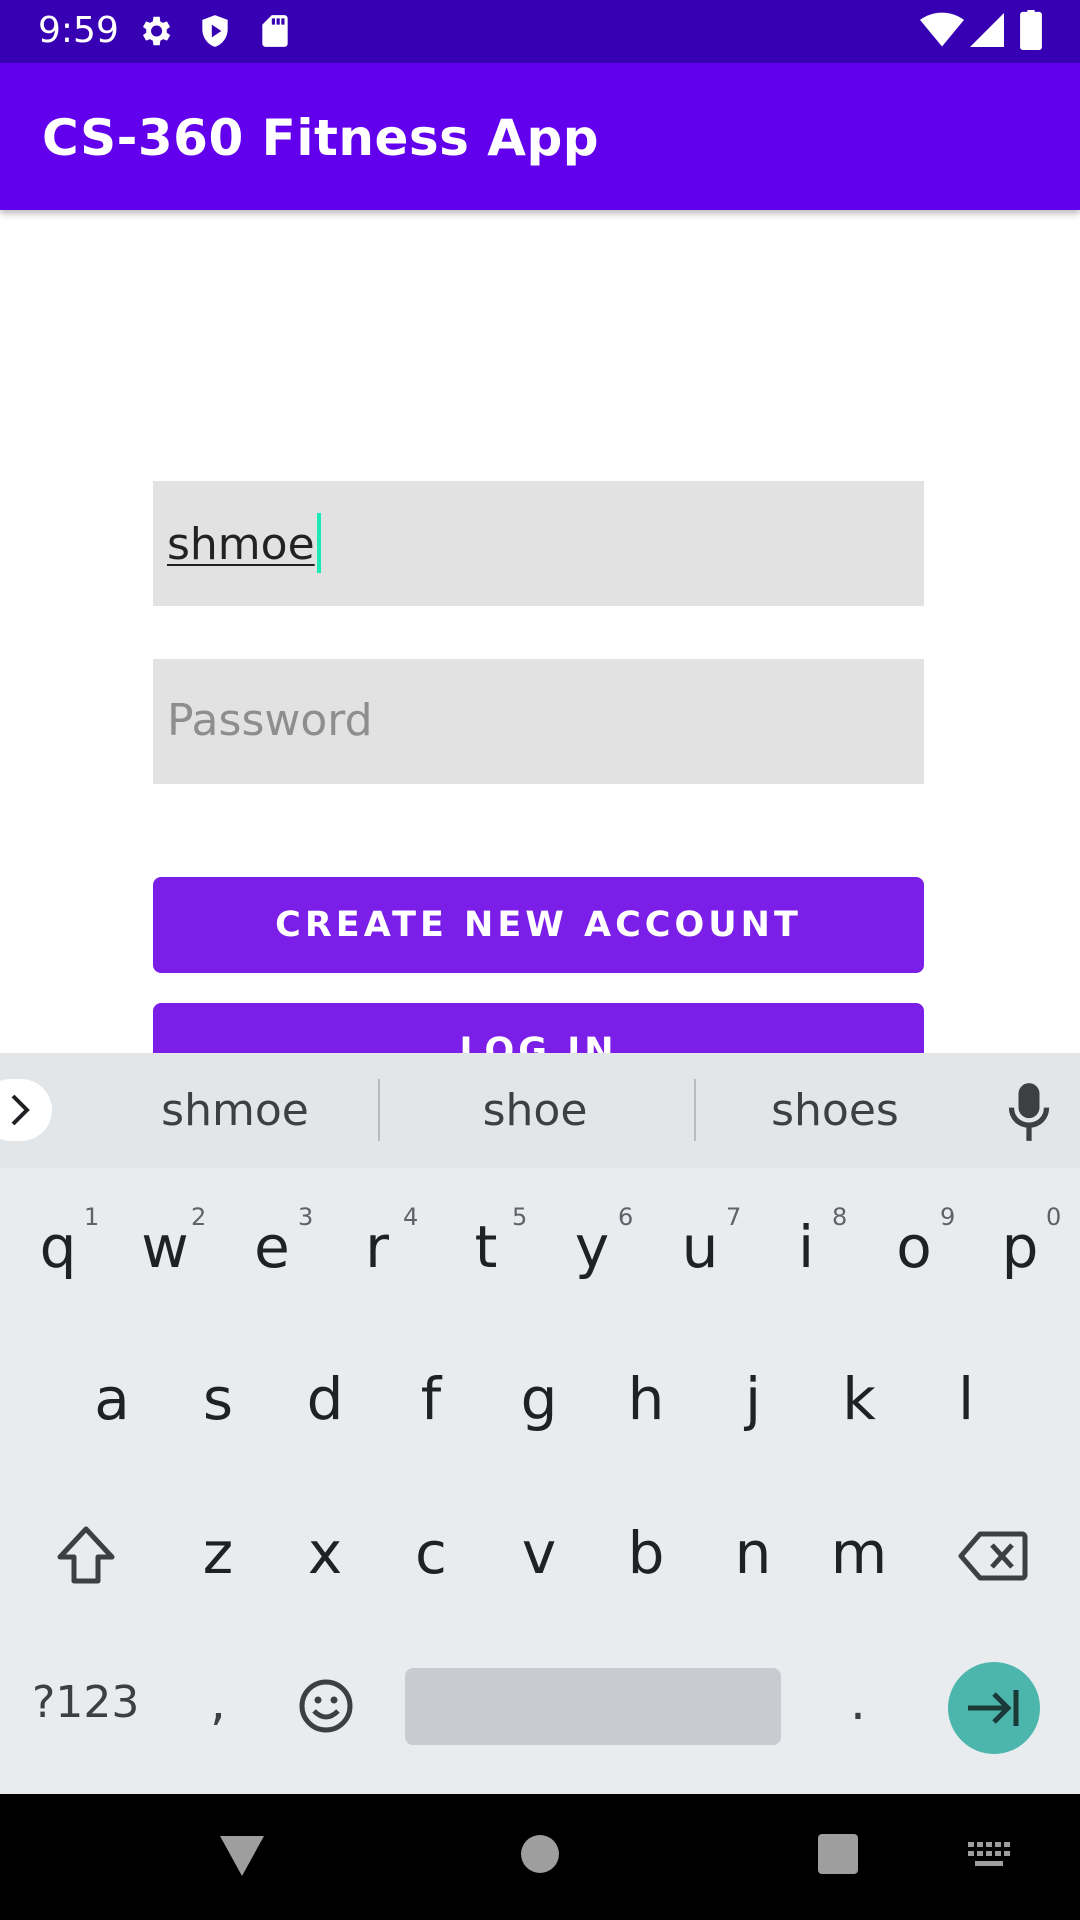 This screenshot has height=1920, width=1080. Describe the element at coordinates (326, 1706) in the screenshot. I see `emoji-icon` at that location.